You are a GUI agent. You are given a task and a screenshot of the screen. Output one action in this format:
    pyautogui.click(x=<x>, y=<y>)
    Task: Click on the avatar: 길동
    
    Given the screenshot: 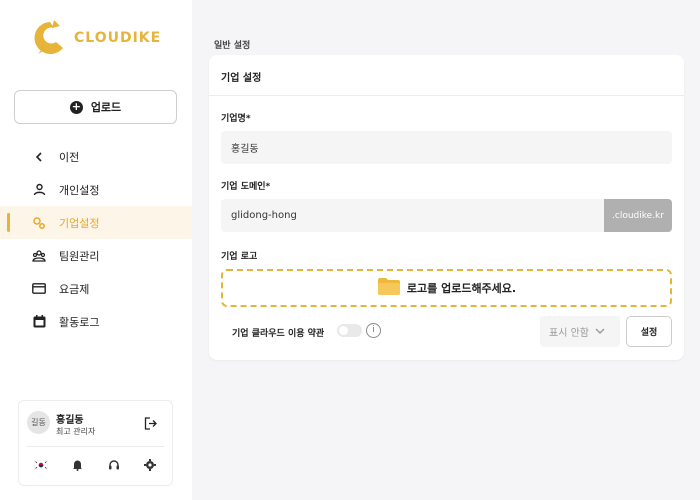 What is the action you would take?
    pyautogui.click(x=38, y=422)
    